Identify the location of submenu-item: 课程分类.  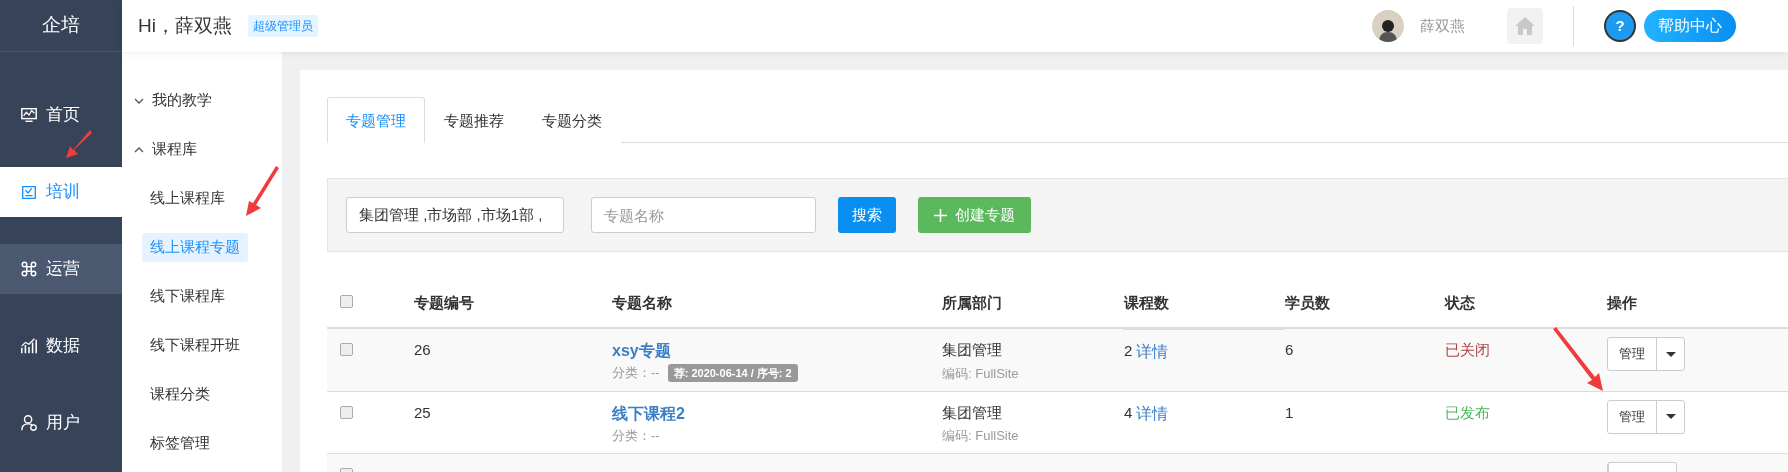
(180, 394).